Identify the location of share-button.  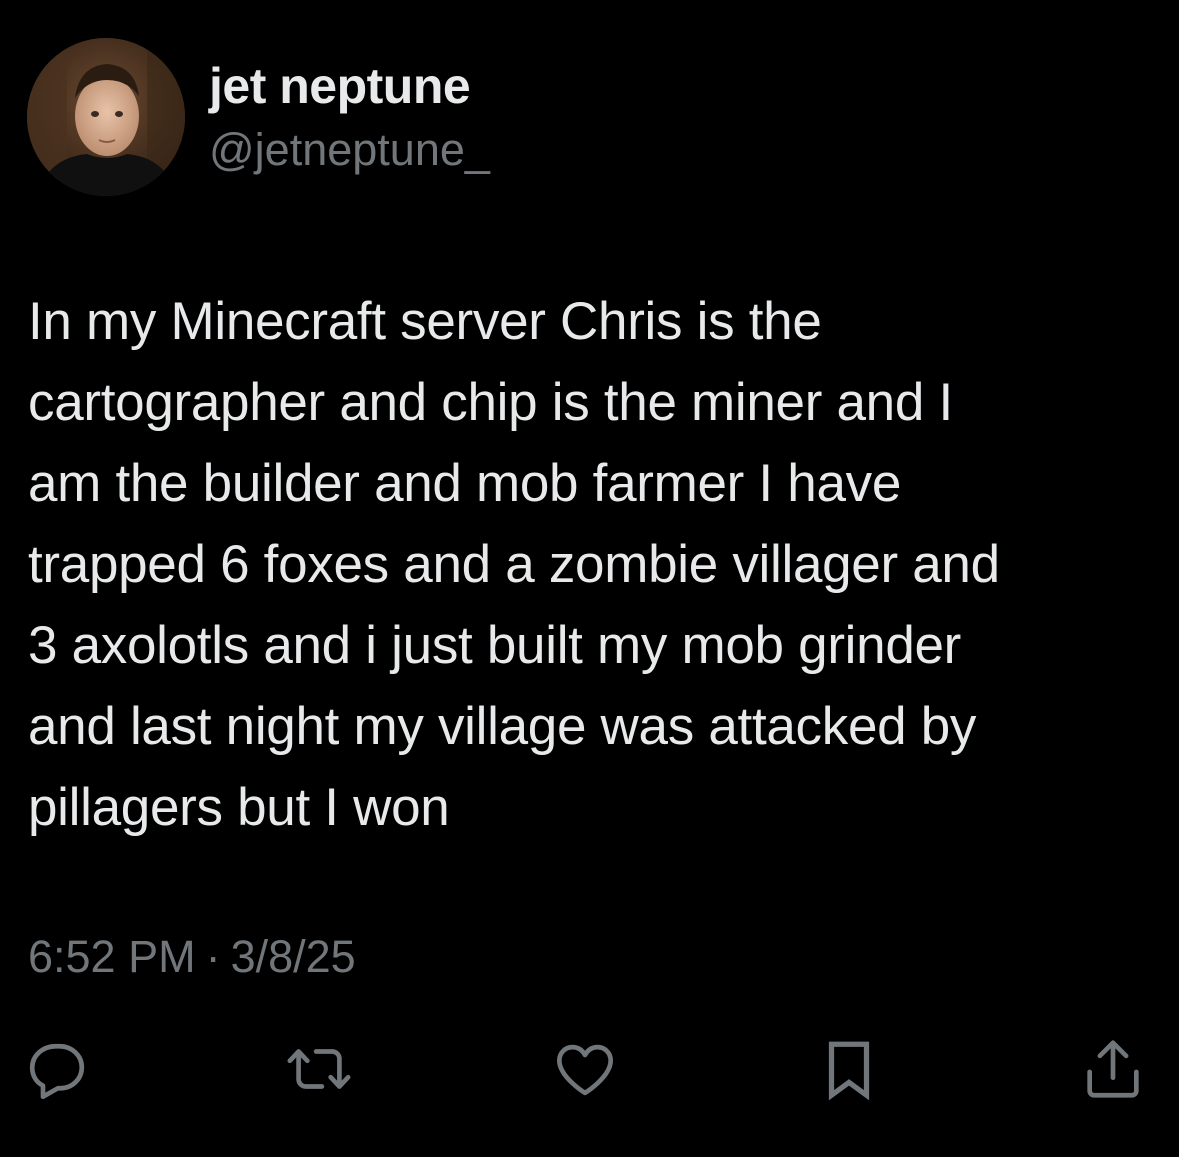
(1113, 1069).